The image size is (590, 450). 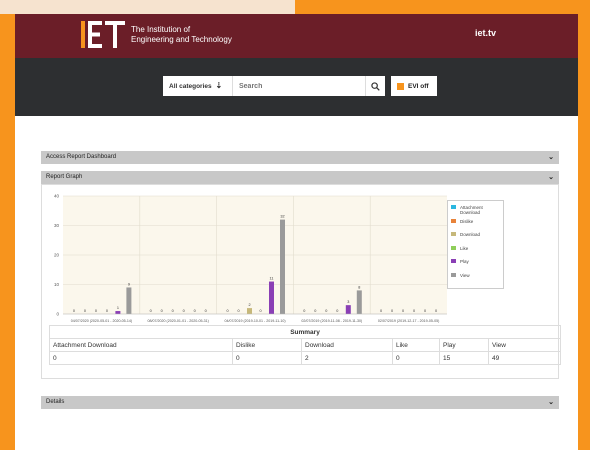 I want to click on search-icon, so click(x=375, y=86).